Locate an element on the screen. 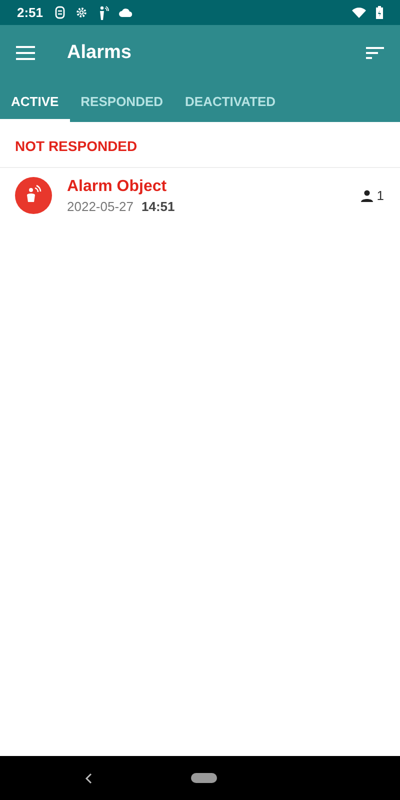 This screenshot has width=400, height=800. back-icon is located at coordinates (88, 778).